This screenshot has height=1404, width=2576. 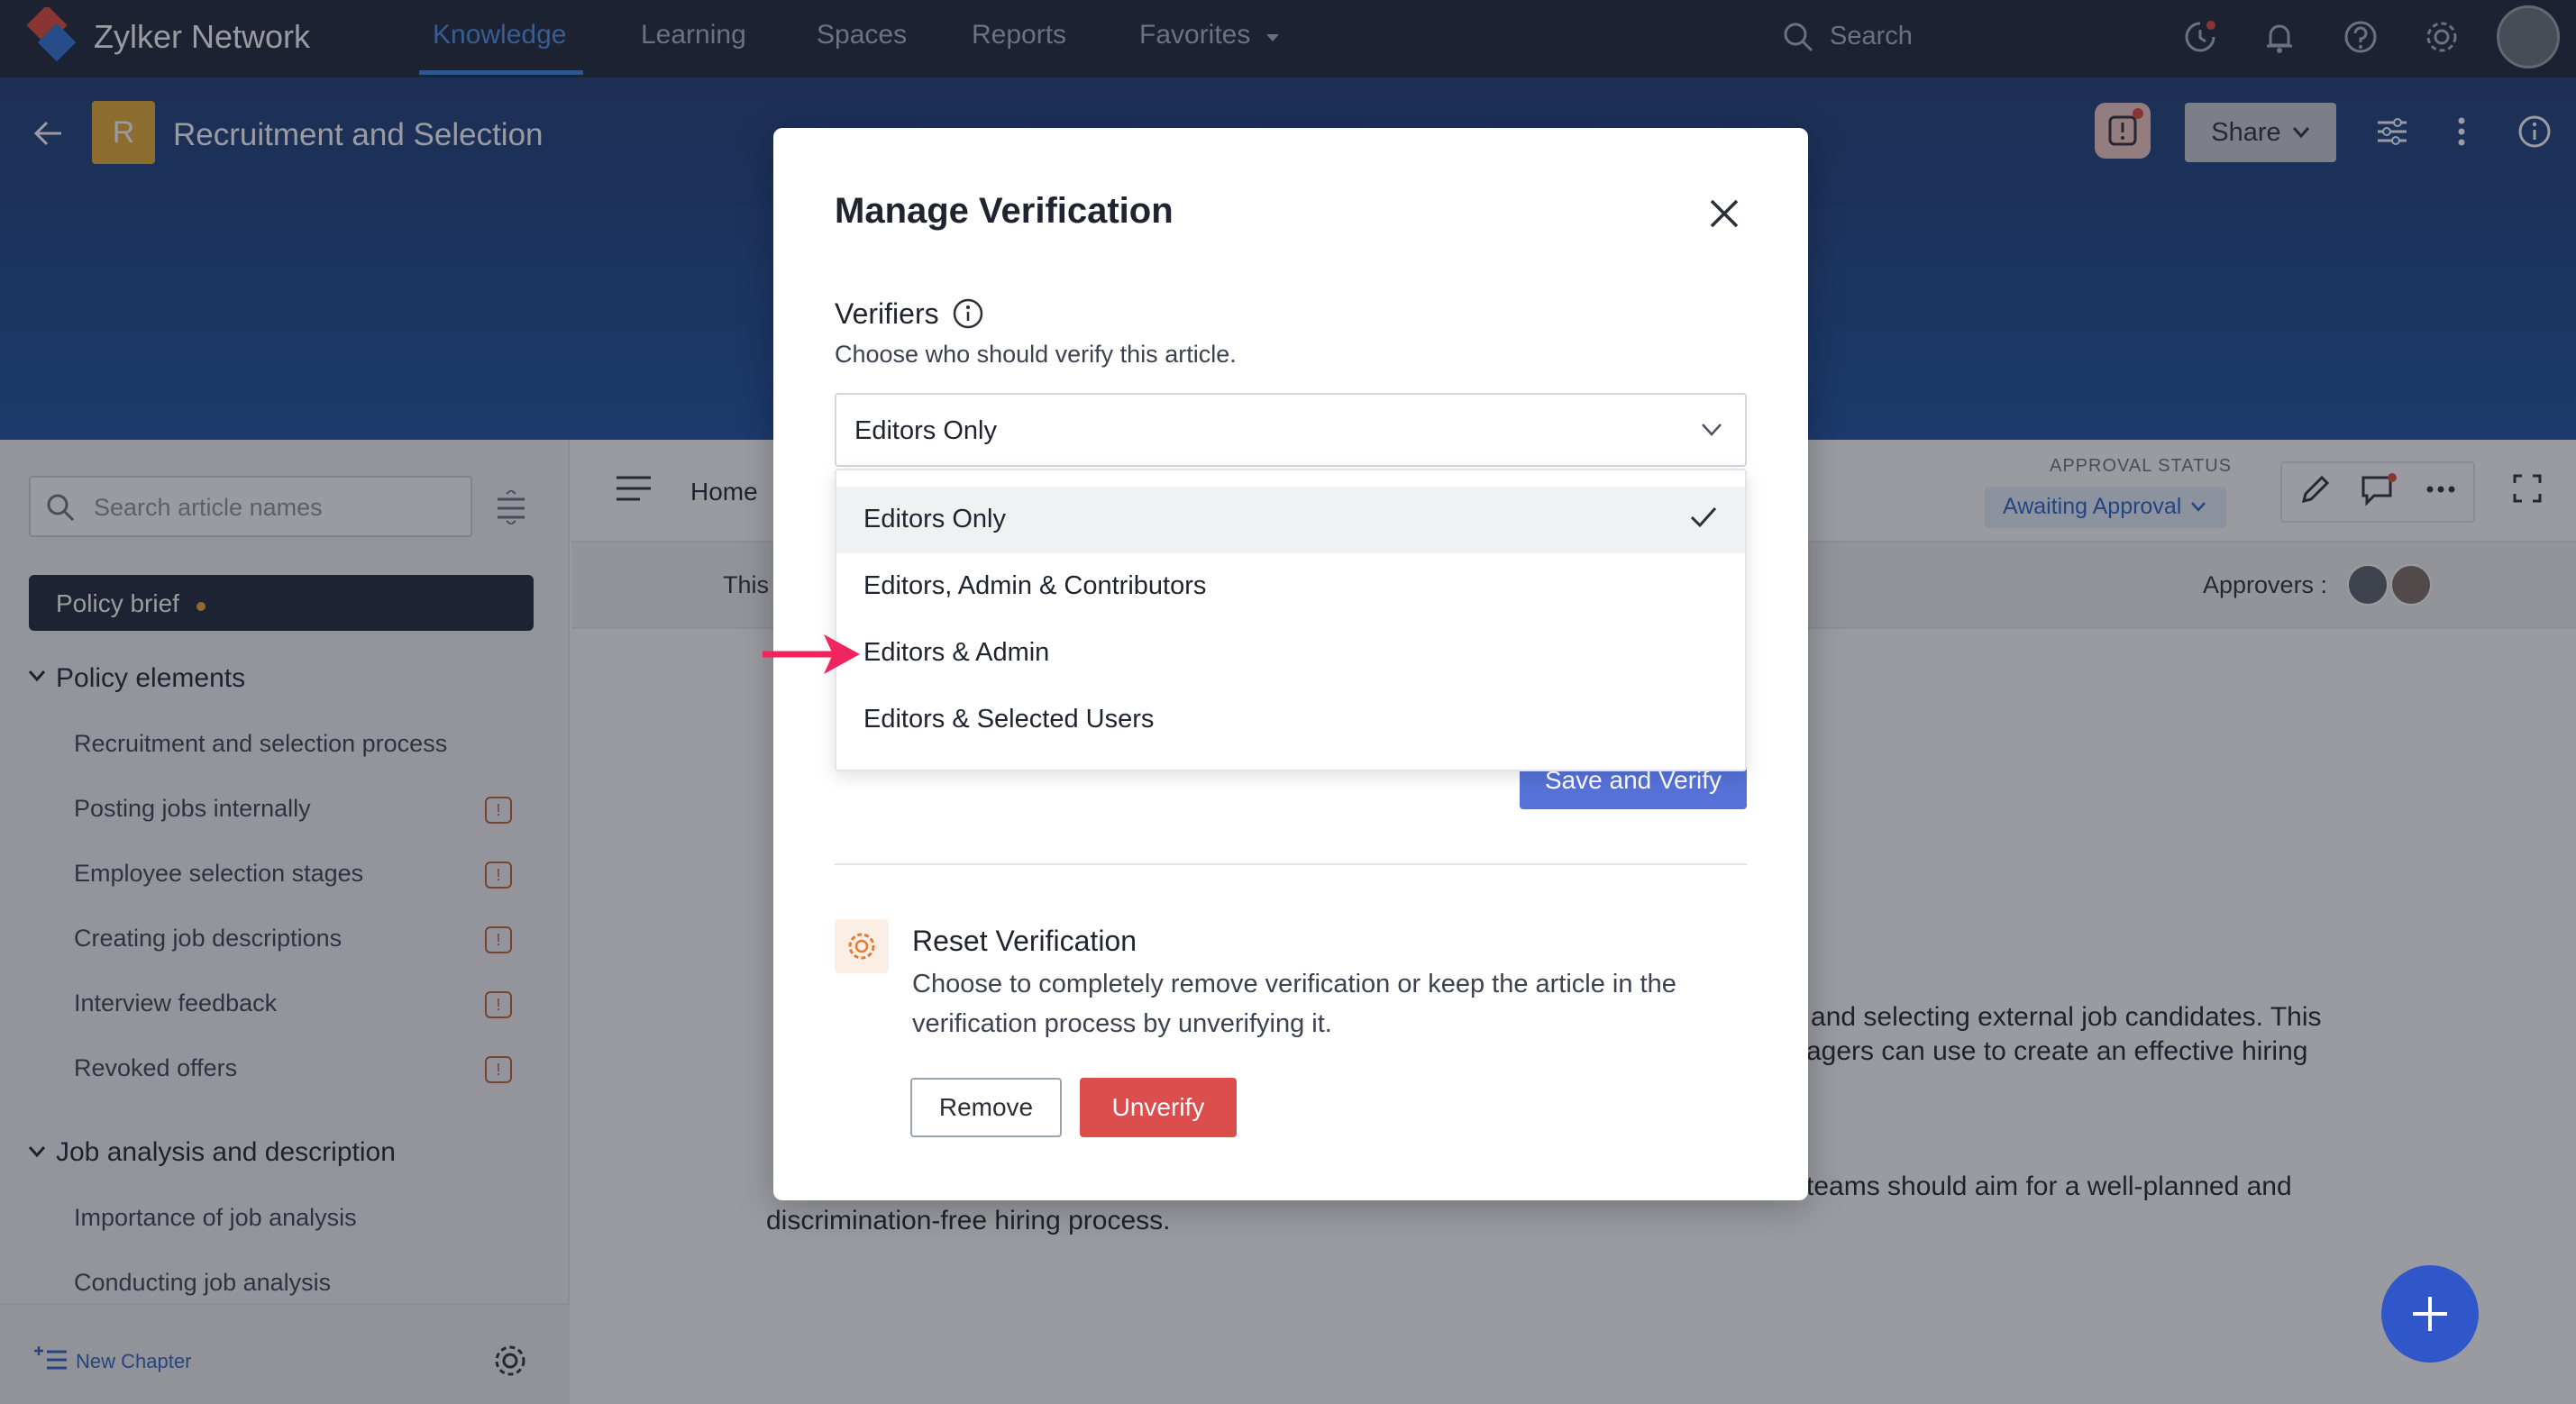 What do you see at coordinates (1008, 719) in the screenshot?
I see `option-editors-selected-users: Editors & Selected Users` at bounding box center [1008, 719].